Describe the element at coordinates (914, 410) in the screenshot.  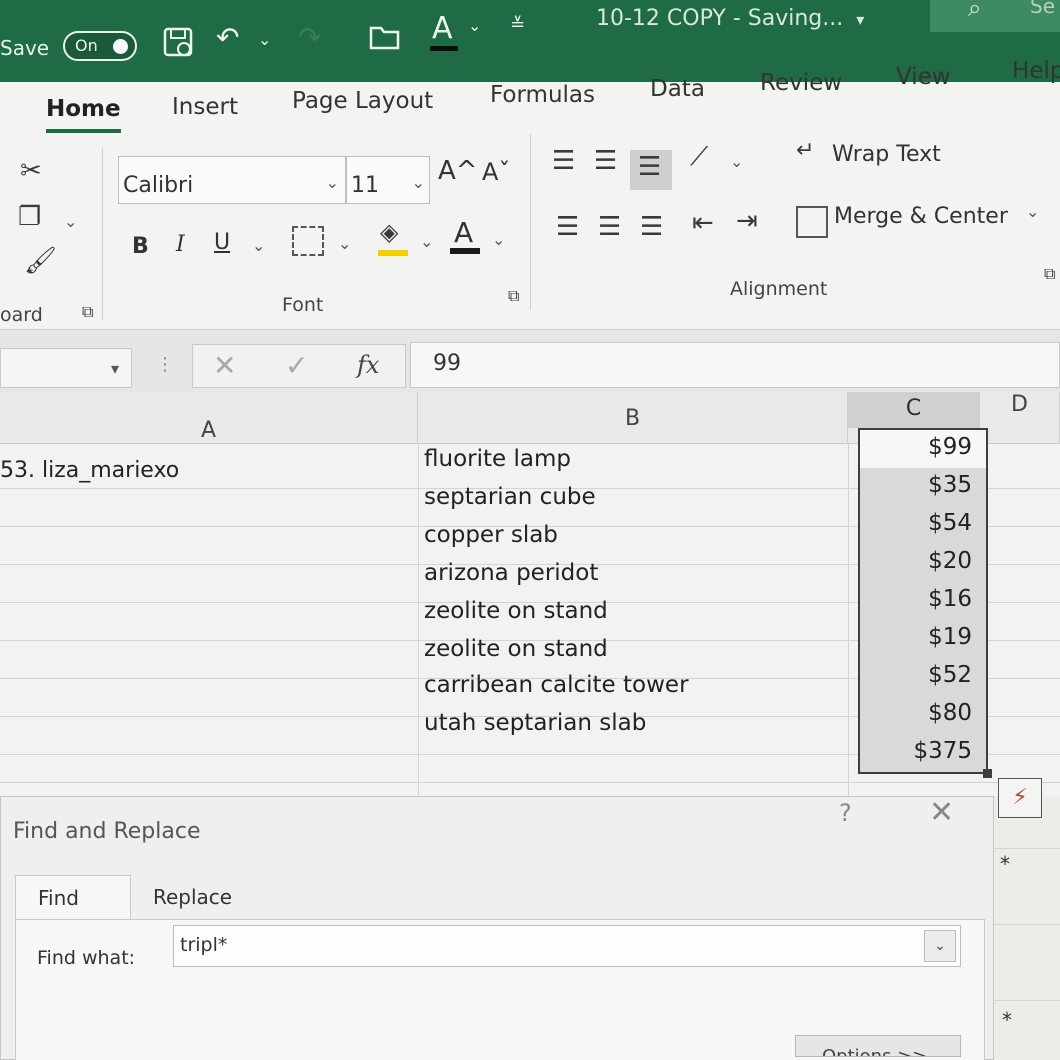
I see `column-header-c: C` at that location.